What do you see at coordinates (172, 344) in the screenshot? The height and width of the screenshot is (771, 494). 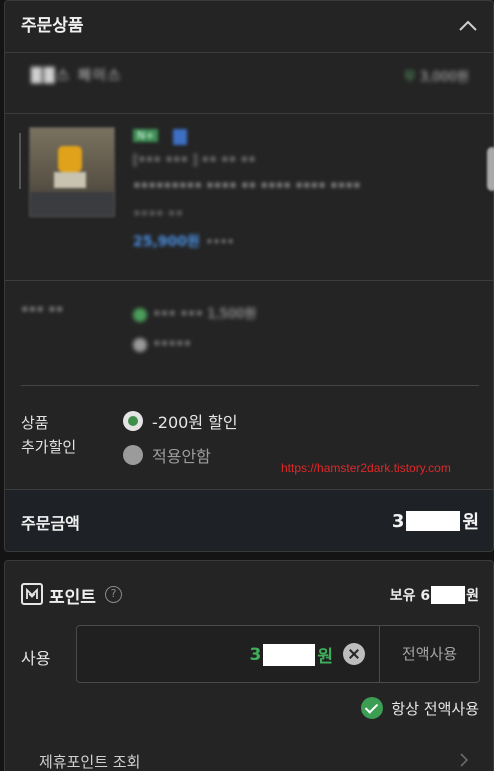 I see `delivery-option-2-label: •••••` at bounding box center [172, 344].